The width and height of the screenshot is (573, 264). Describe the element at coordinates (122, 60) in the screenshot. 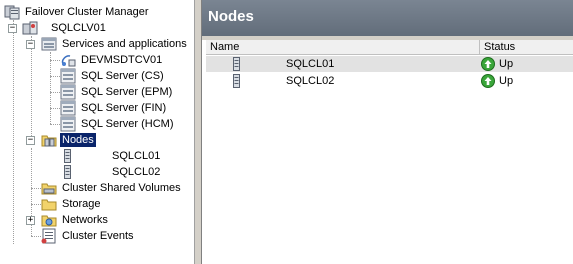

I see `tree-item-label: DEVMSDTCV01` at that location.